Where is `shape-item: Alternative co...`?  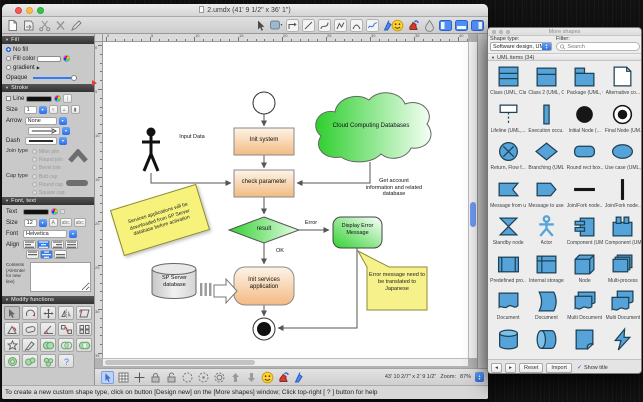
shape-item: Alternative co... is located at coordinates (622, 81).